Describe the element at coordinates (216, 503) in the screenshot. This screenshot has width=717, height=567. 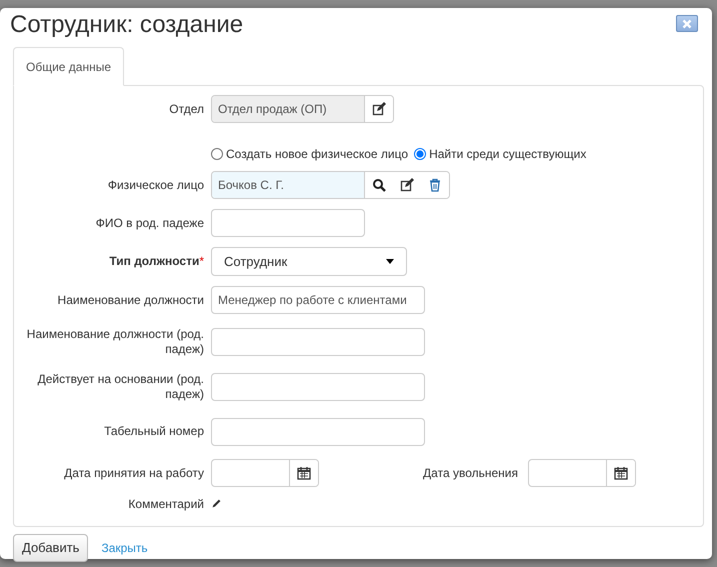
I see `pencil-icon` at that location.